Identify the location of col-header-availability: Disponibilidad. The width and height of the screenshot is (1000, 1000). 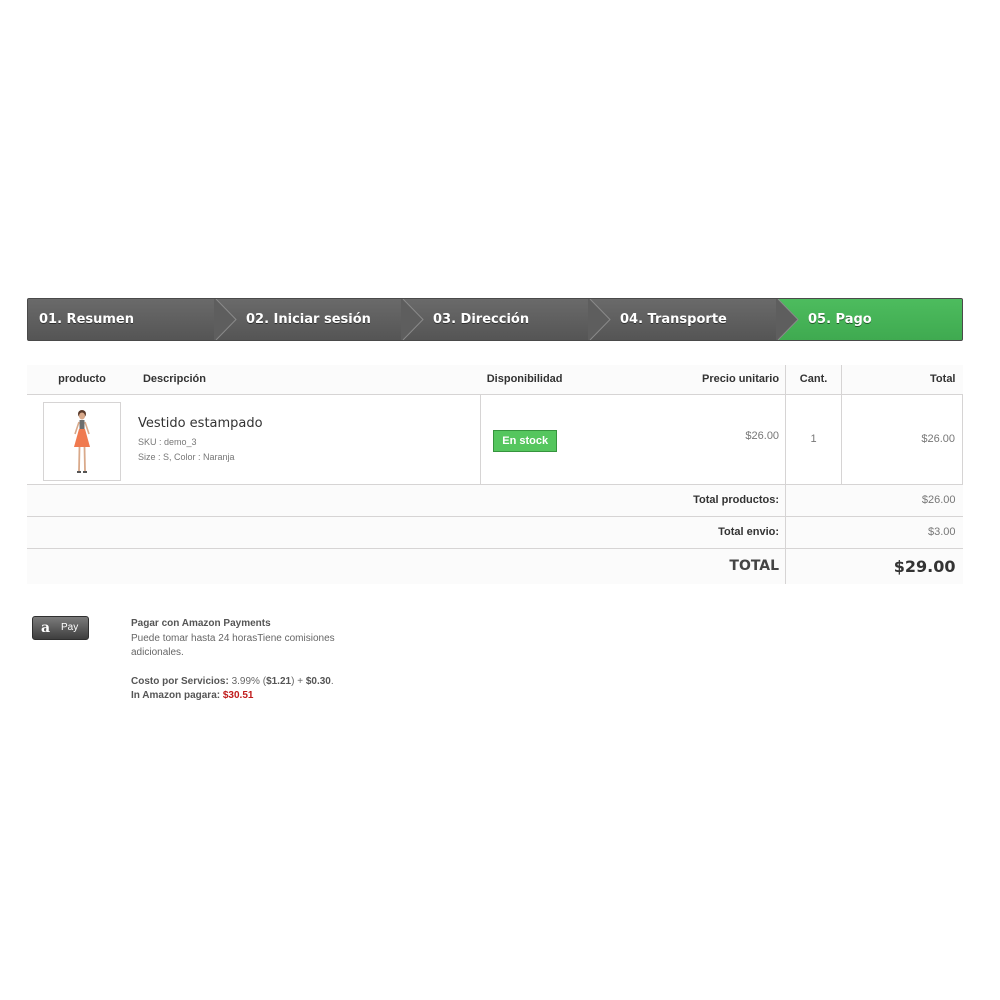
(535, 380).